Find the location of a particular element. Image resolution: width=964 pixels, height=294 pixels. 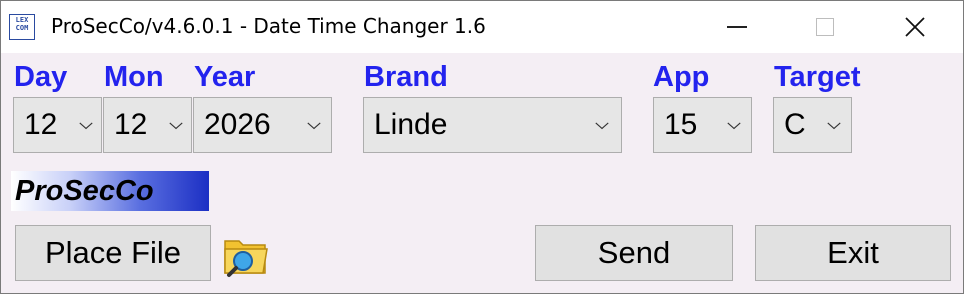

minimize-button is located at coordinates (737, 27).